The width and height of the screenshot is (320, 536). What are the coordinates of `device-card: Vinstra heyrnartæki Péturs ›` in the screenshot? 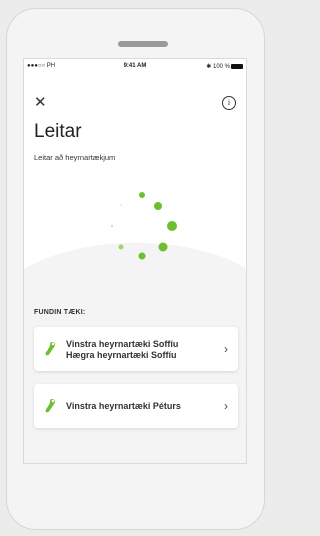 It's located at (136, 406).